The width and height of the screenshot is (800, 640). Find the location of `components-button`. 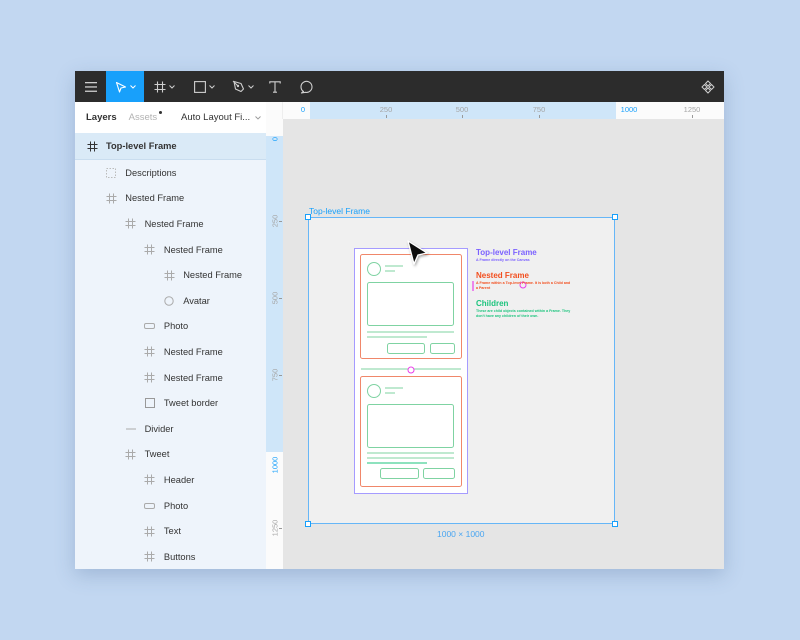

components-button is located at coordinates (708, 86).